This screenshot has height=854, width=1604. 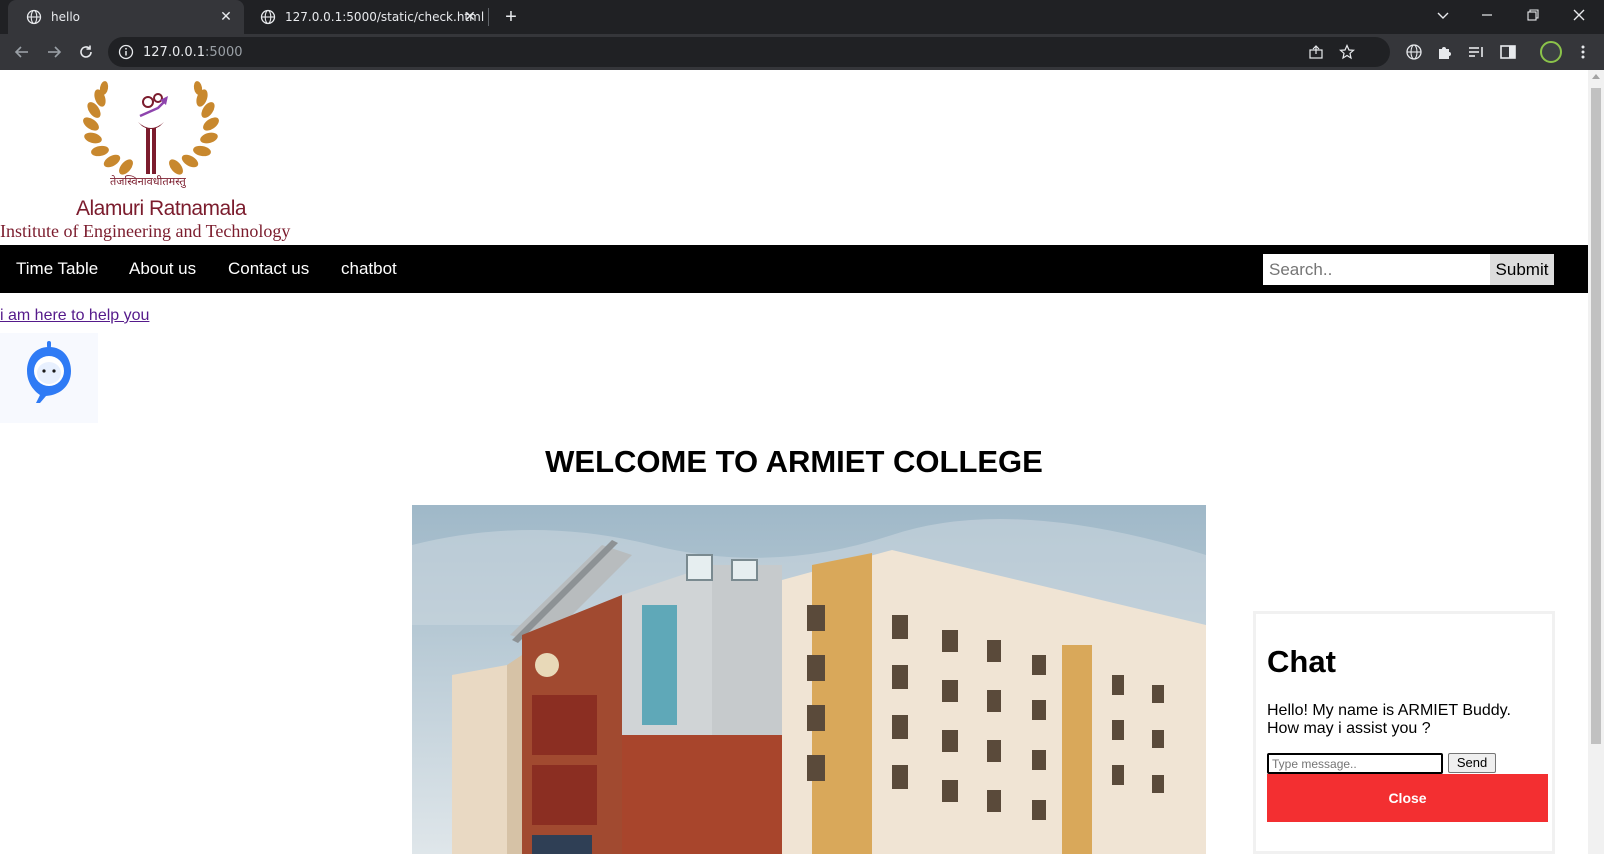 What do you see at coordinates (1443, 15) in the screenshot?
I see `tab-search-icon` at bounding box center [1443, 15].